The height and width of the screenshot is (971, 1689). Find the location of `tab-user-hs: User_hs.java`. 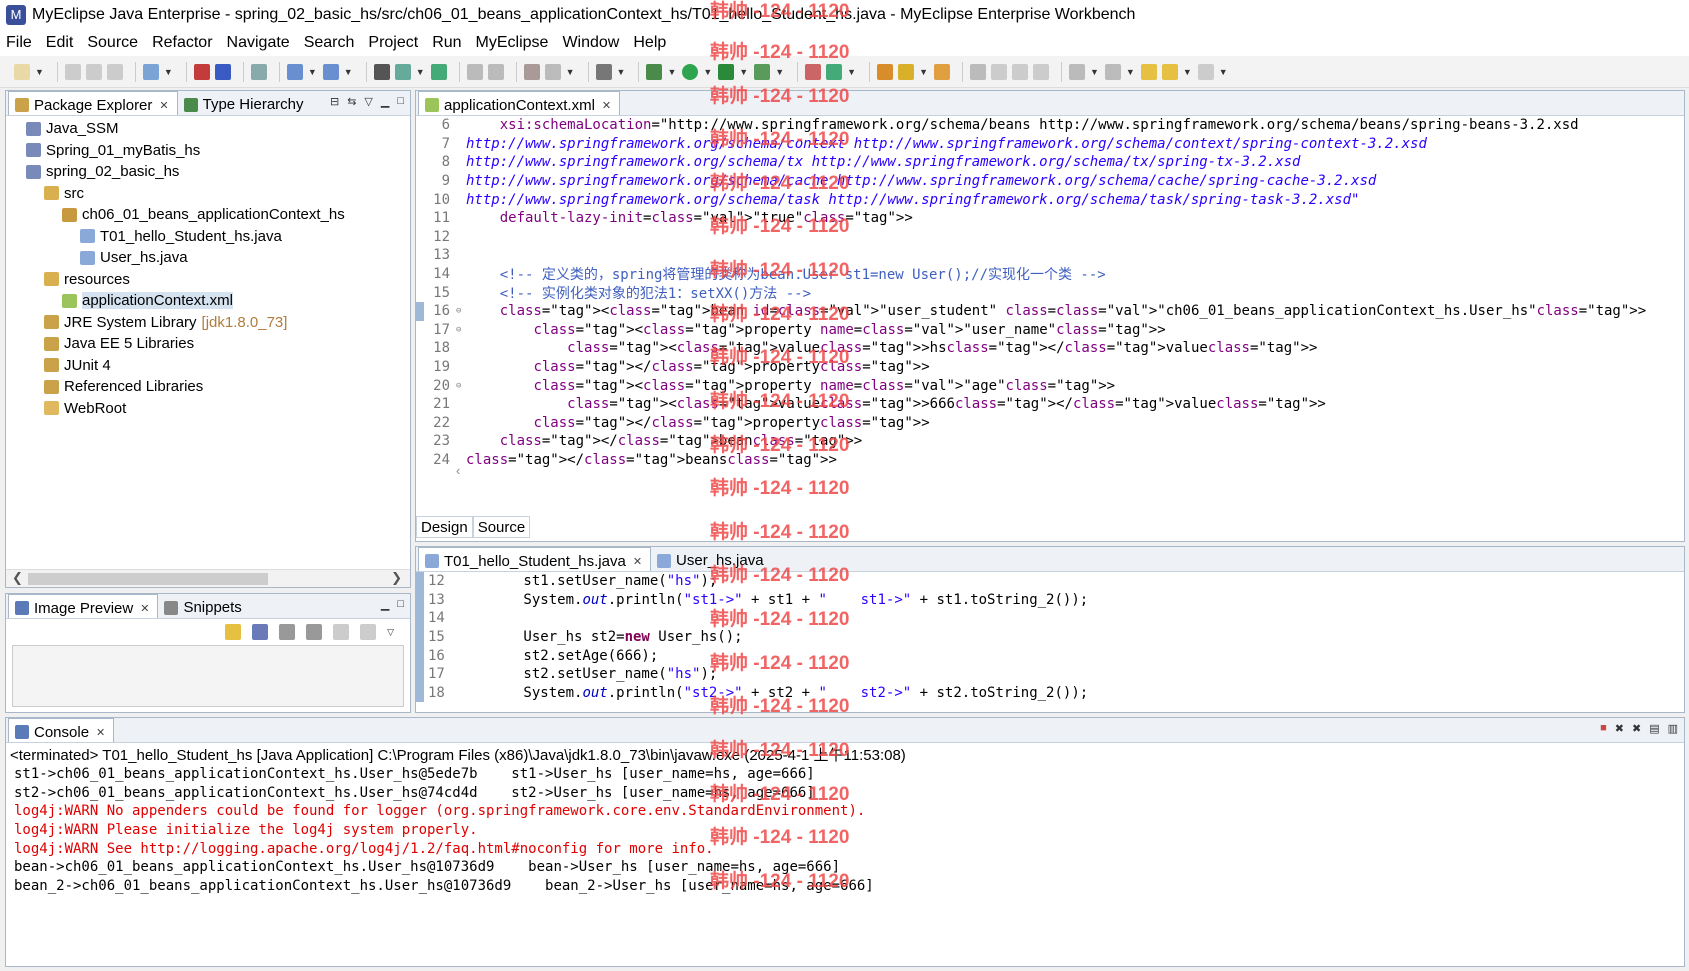

tab-user-hs: User_hs.java is located at coordinates (711, 559).